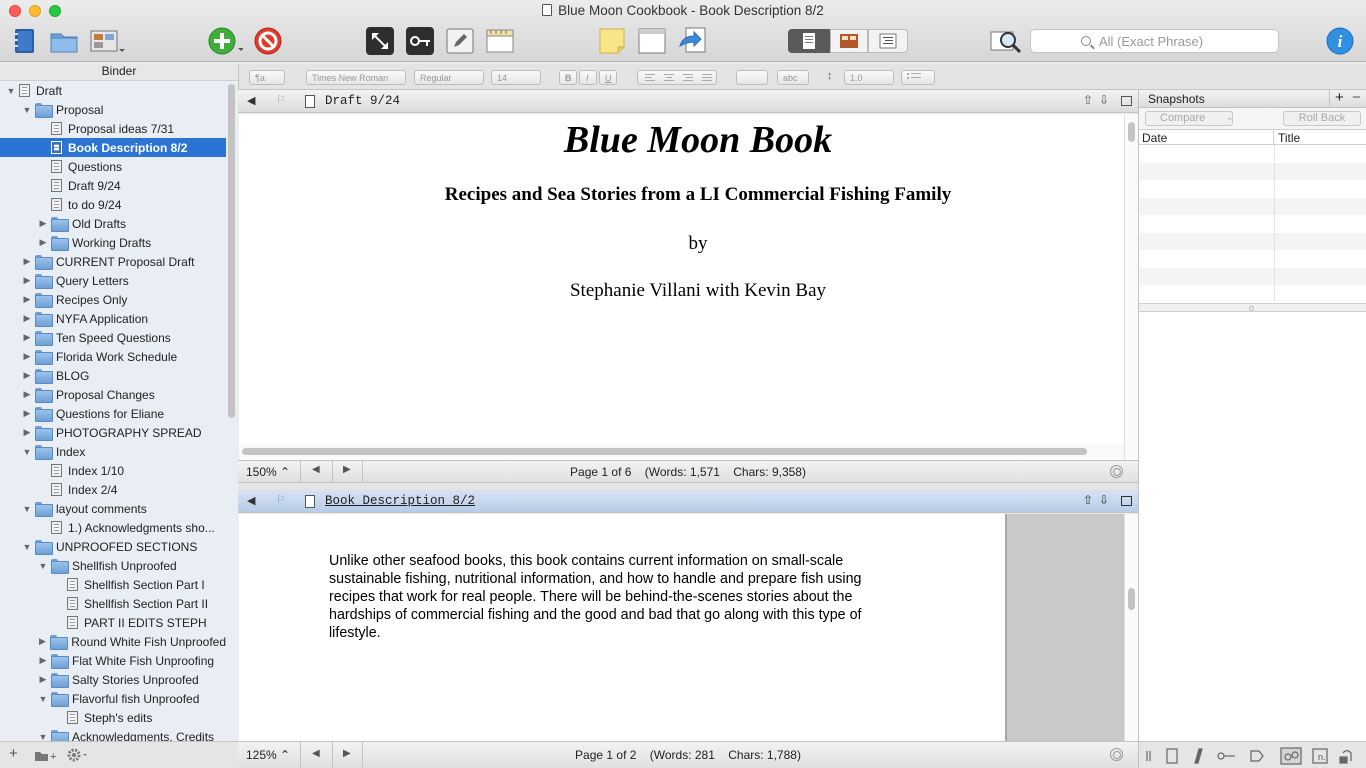  Describe the element at coordinates (113, 717) in the screenshot. I see `binder-item: Steph's edits` at that location.